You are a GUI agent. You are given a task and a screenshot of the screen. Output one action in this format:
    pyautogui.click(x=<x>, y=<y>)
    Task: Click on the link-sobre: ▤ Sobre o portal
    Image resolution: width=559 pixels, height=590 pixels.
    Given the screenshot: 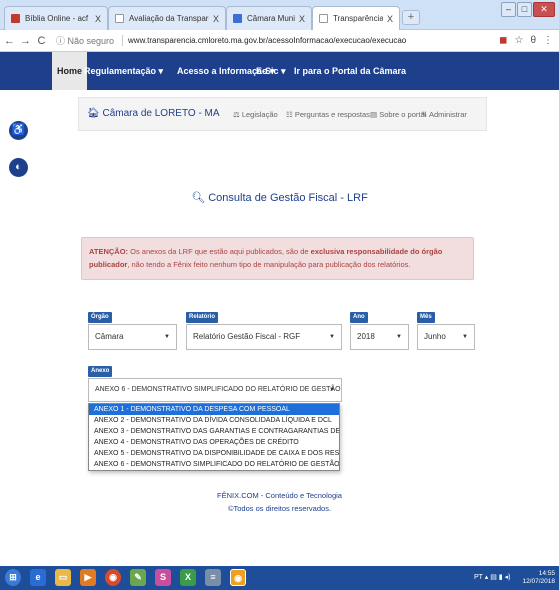 What is the action you would take?
    pyautogui.click(x=398, y=114)
    